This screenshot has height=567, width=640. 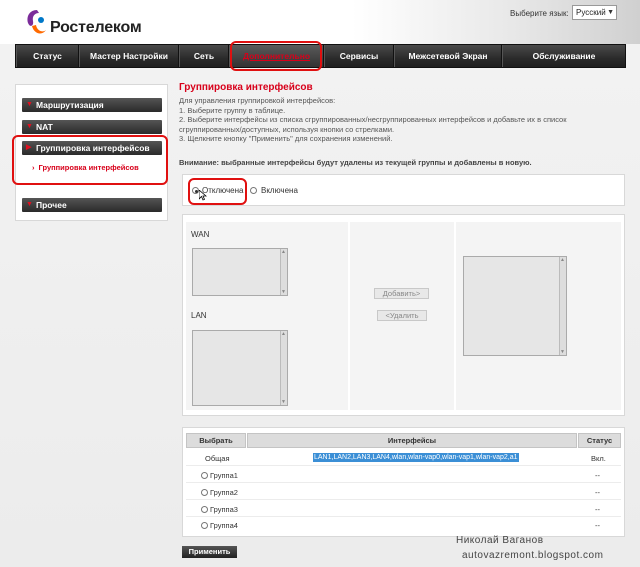 I want to click on group2-radio, so click(x=204, y=492).